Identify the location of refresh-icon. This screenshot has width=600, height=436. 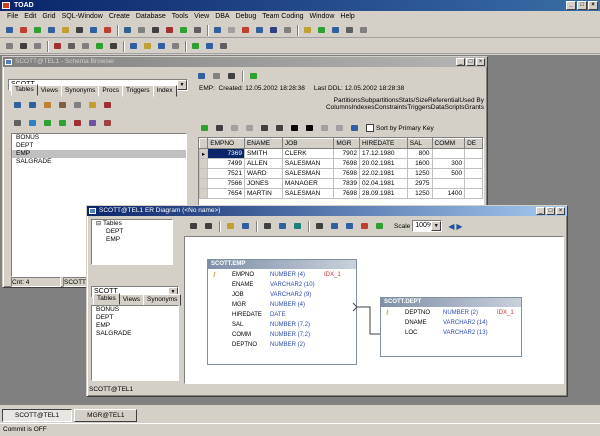
(201, 76).